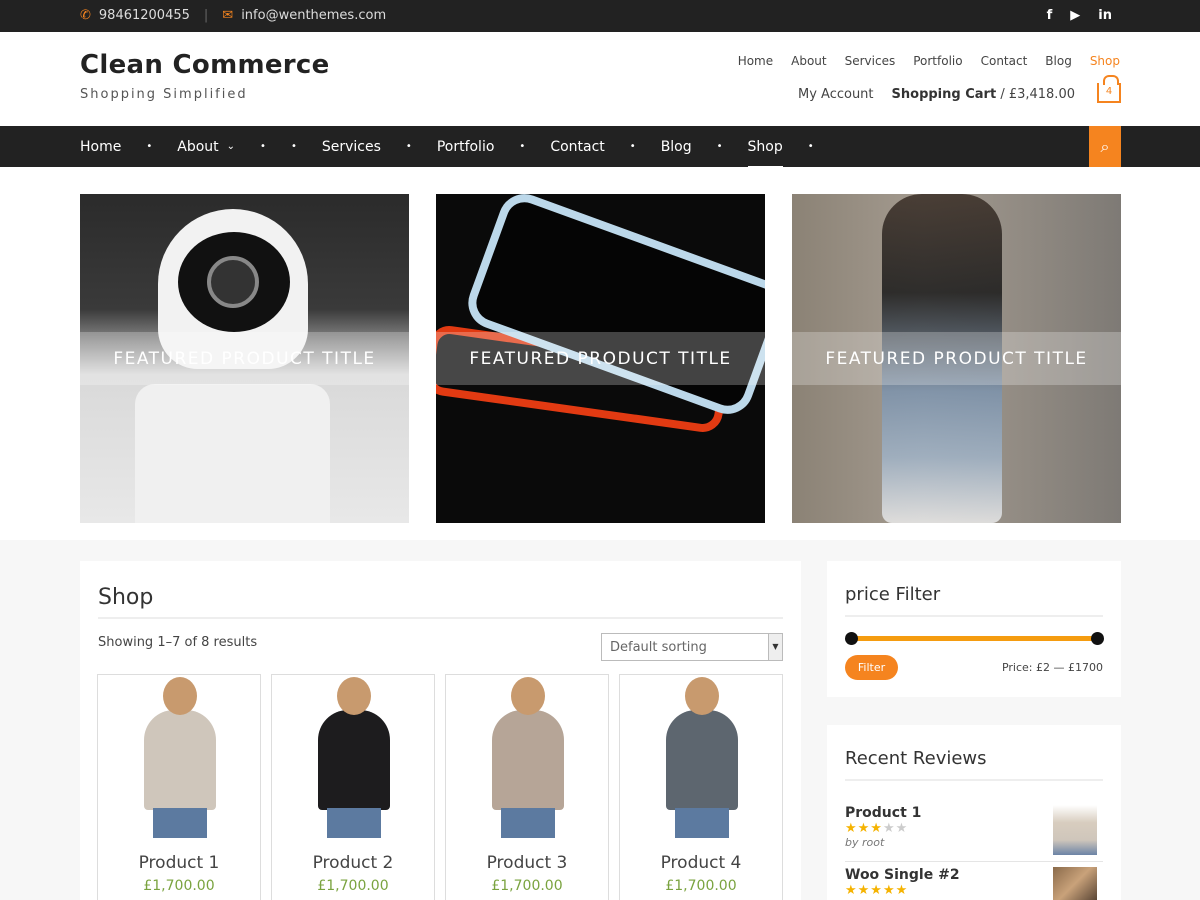 This screenshot has width=1200, height=900. I want to click on linkedin-icon: in, so click(1105, 15).